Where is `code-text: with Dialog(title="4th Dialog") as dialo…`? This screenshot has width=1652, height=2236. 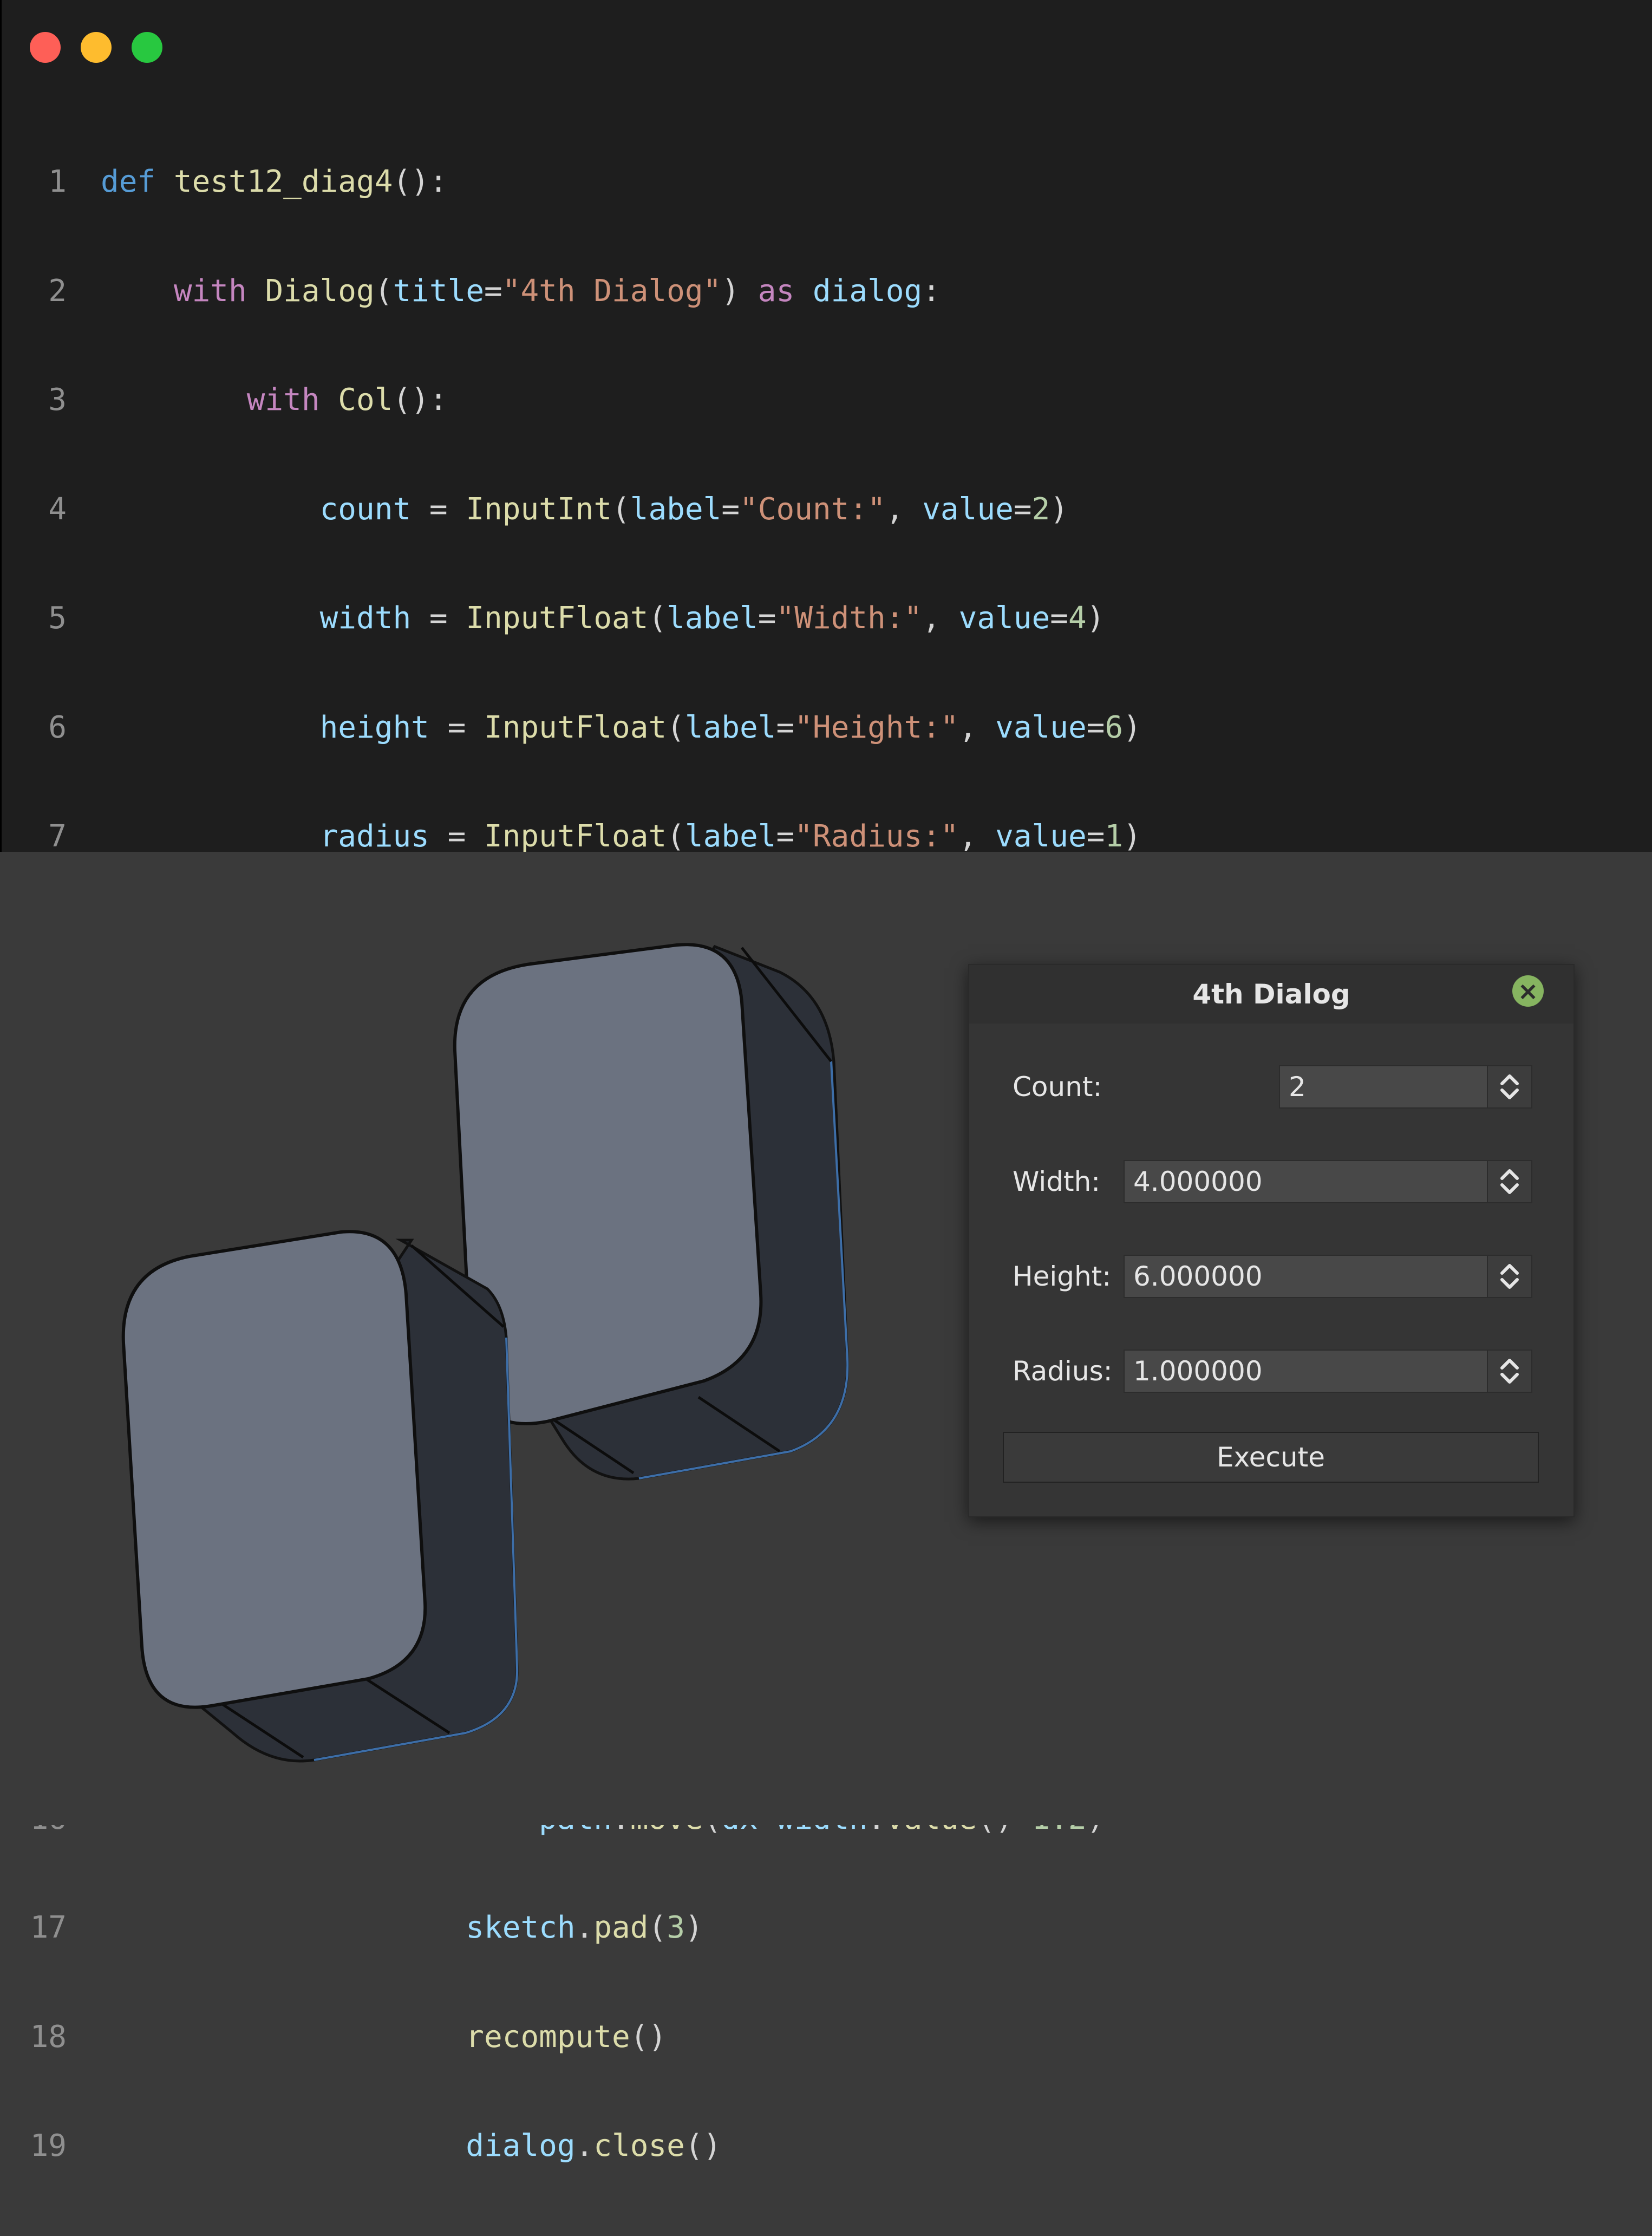 code-text: with Dialog(title="4th Dialog") as dialo… is located at coordinates (557, 291).